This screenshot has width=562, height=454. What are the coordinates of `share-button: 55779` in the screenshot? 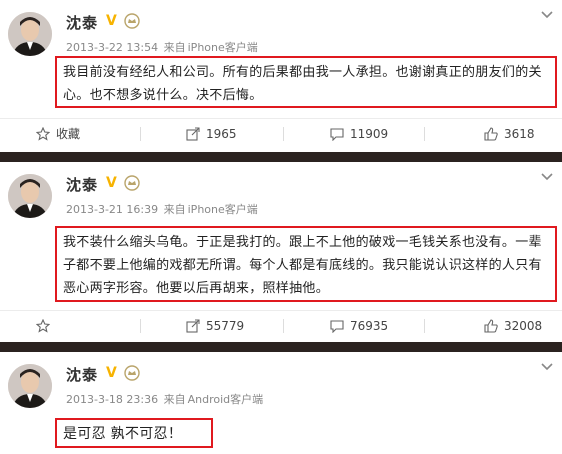 It's located at (215, 326).